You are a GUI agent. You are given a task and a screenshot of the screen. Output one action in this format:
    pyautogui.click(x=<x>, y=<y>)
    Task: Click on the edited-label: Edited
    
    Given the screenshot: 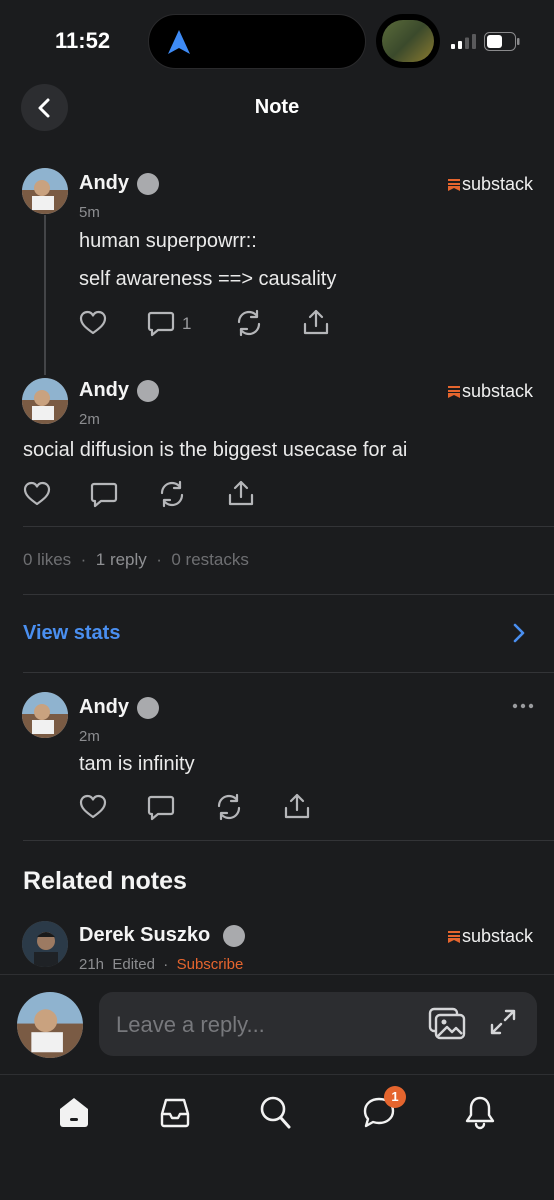 What is the action you would take?
    pyautogui.click(x=133, y=964)
    